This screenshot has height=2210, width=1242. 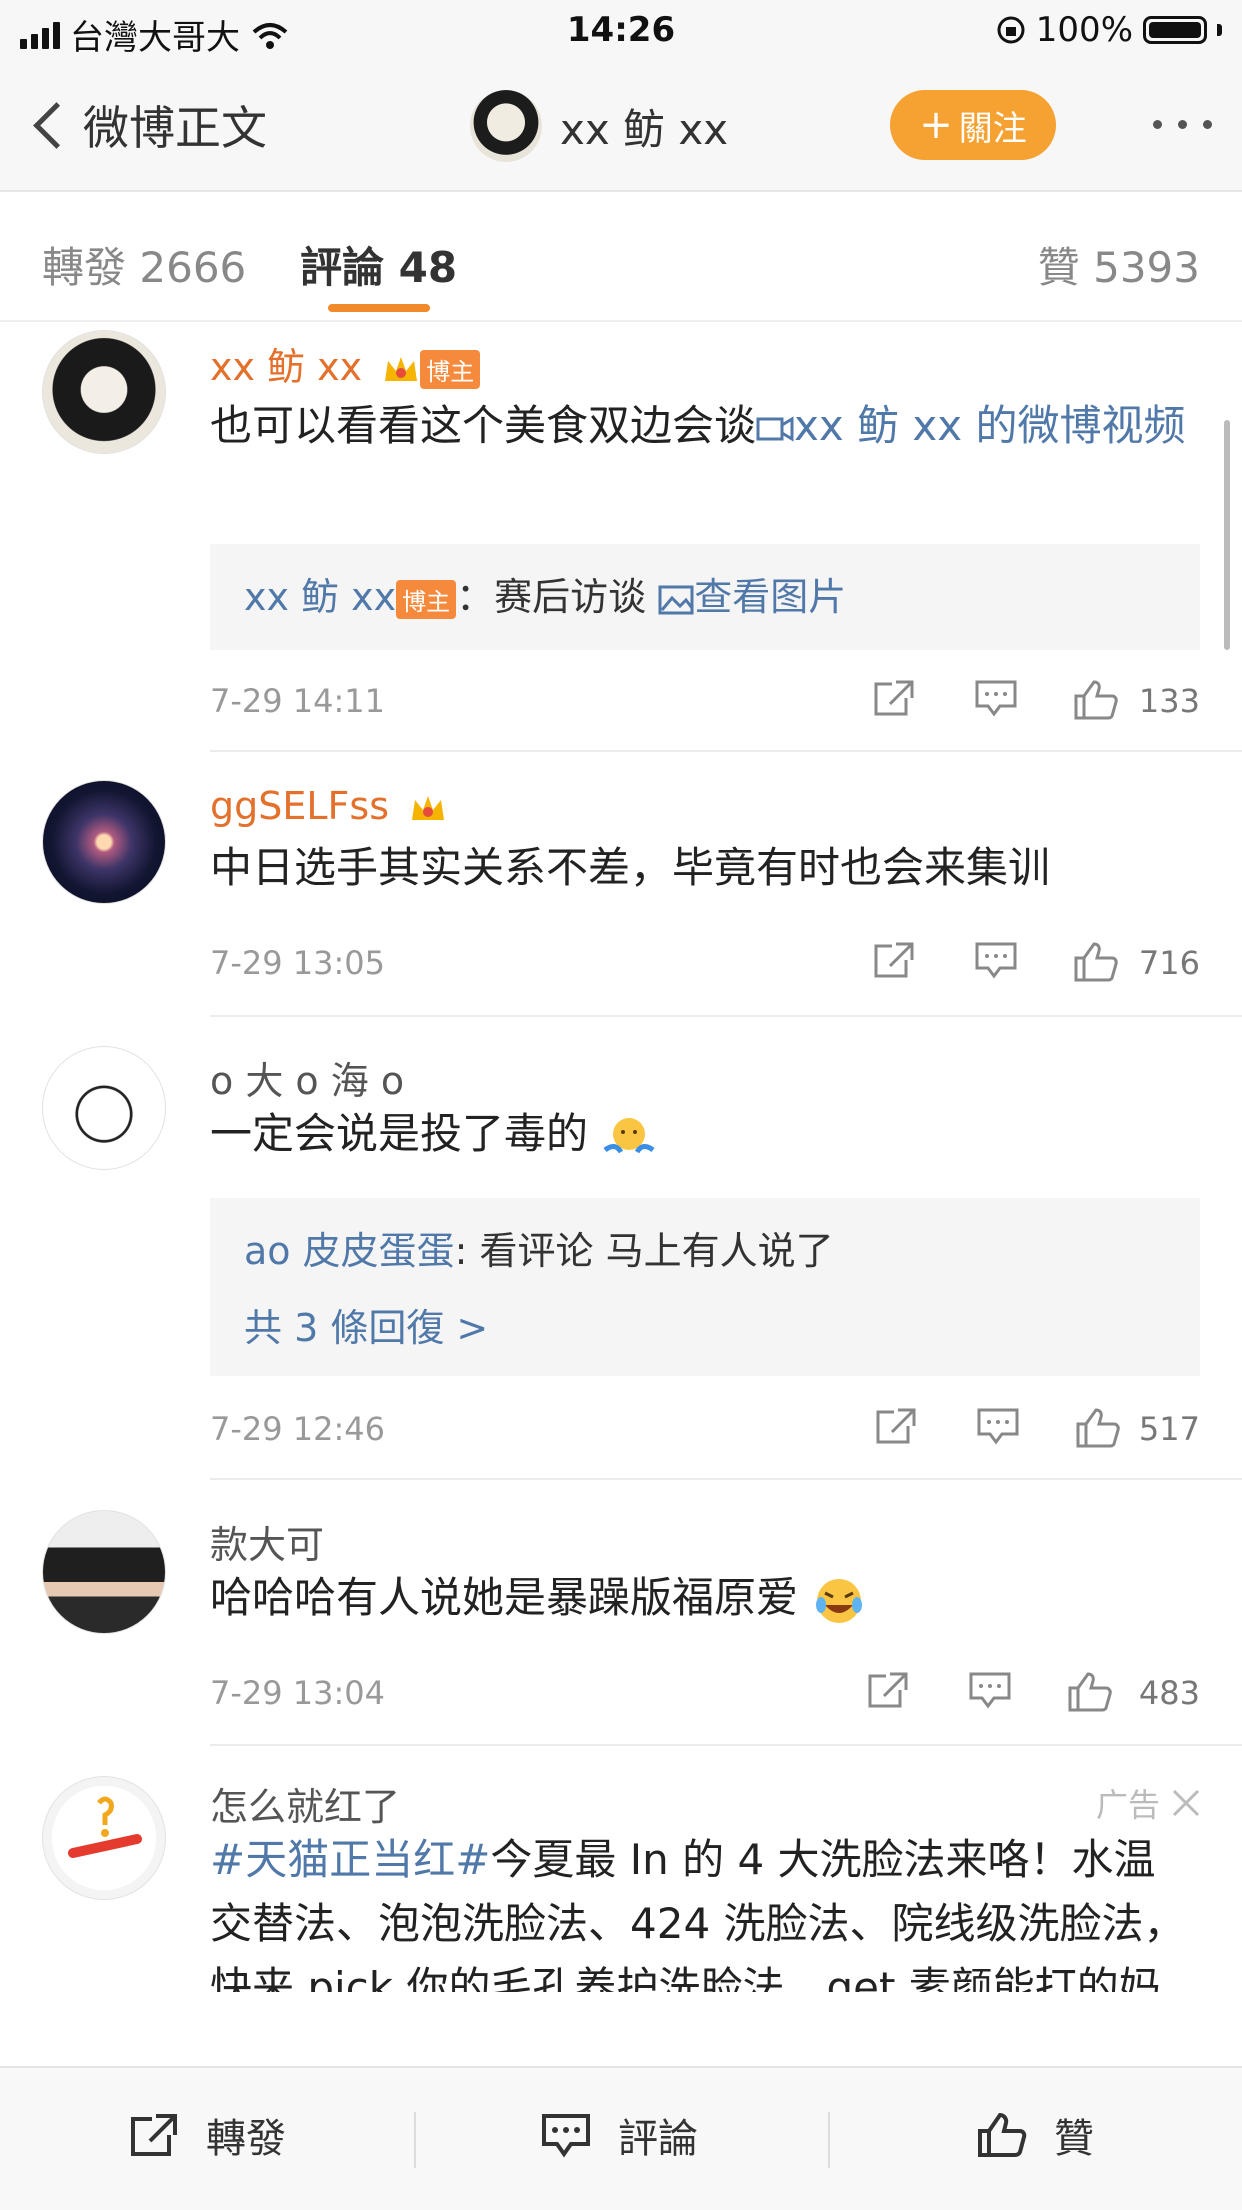 What do you see at coordinates (298, 1429) in the screenshot?
I see `comment-date: 7-29 12:46` at bounding box center [298, 1429].